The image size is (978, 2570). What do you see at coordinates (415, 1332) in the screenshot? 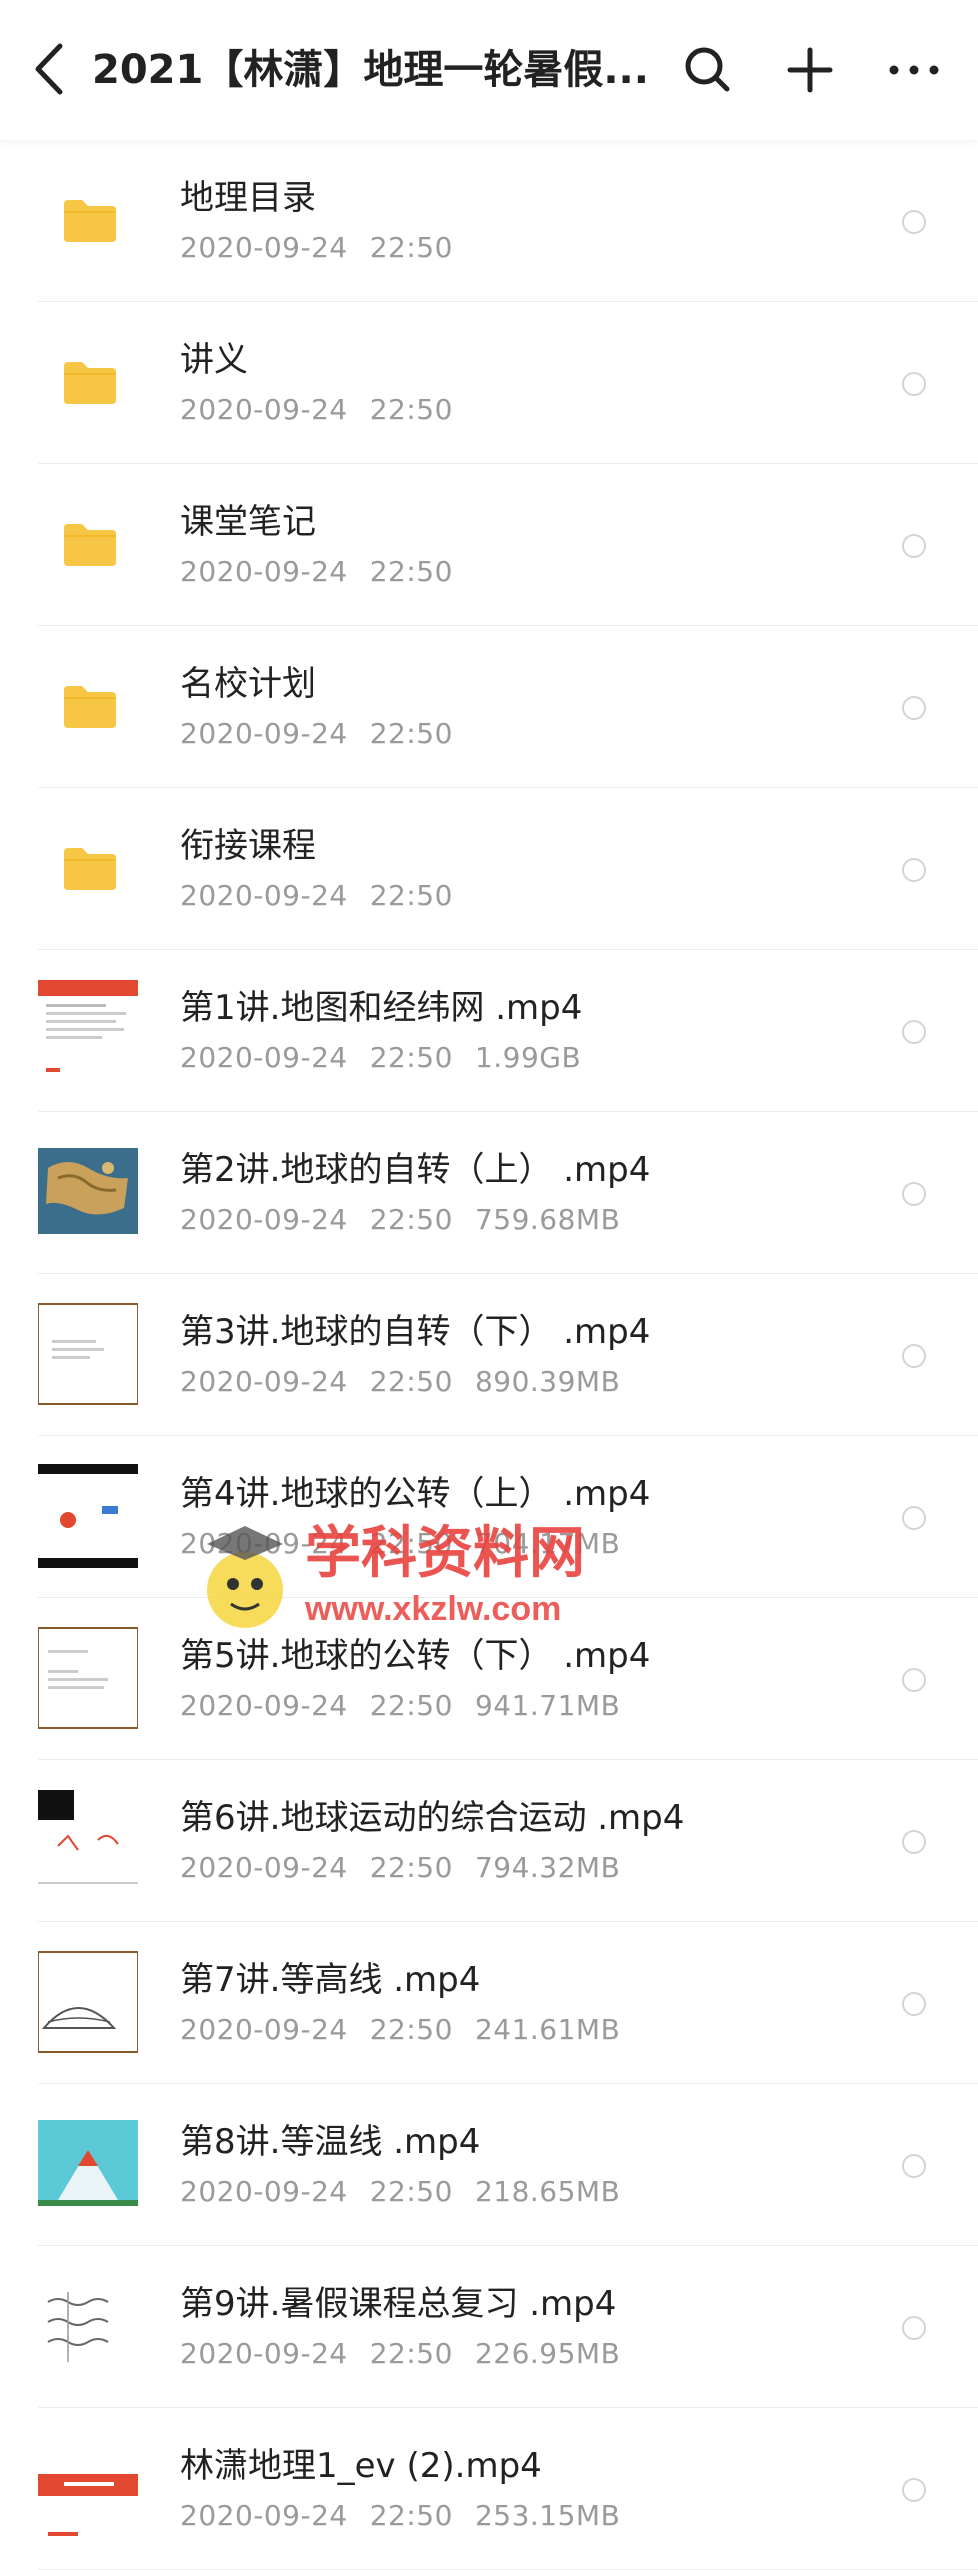
I see `file-name: 第3讲.地球的自转（下） .mp4` at bounding box center [415, 1332].